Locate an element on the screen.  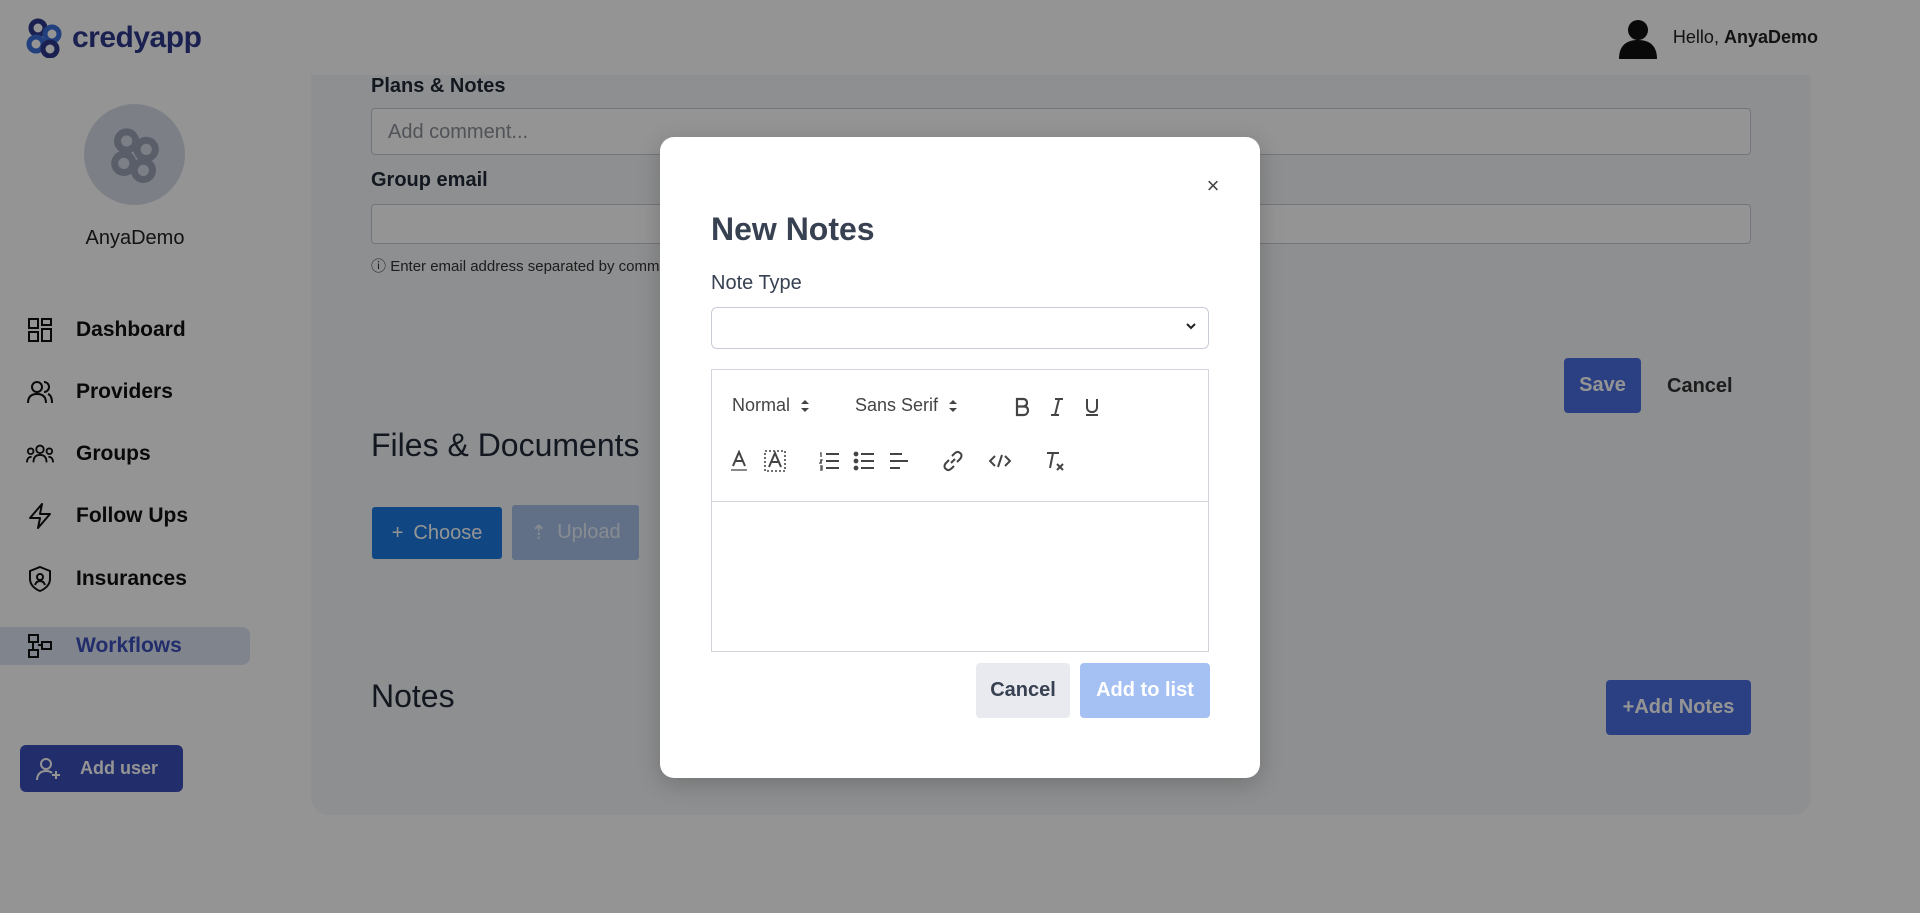
editor-toolbar: Normal Sans Serif is located at coordinates (960, 436).